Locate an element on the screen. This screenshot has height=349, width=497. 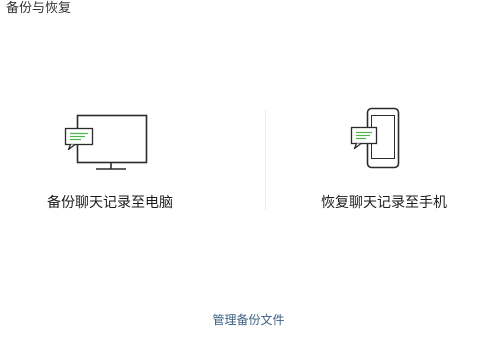
monitor-chat-icon is located at coordinates (106, 142).